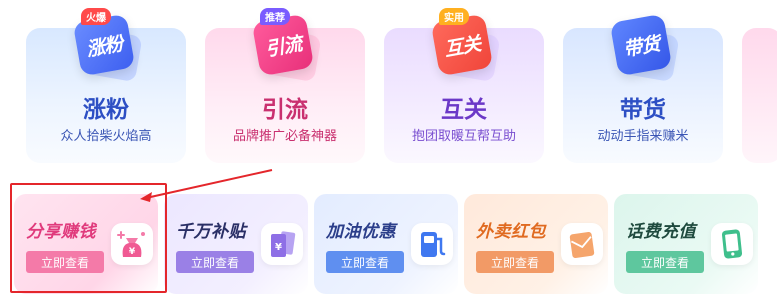 Image resolution: width=777 pixels, height=294 pixels. What do you see at coordinates (463, 136) in the screenshot?
I see `feature-card-subtitle: 抱团取暖互帮互助` at bounding box center [463, 136].